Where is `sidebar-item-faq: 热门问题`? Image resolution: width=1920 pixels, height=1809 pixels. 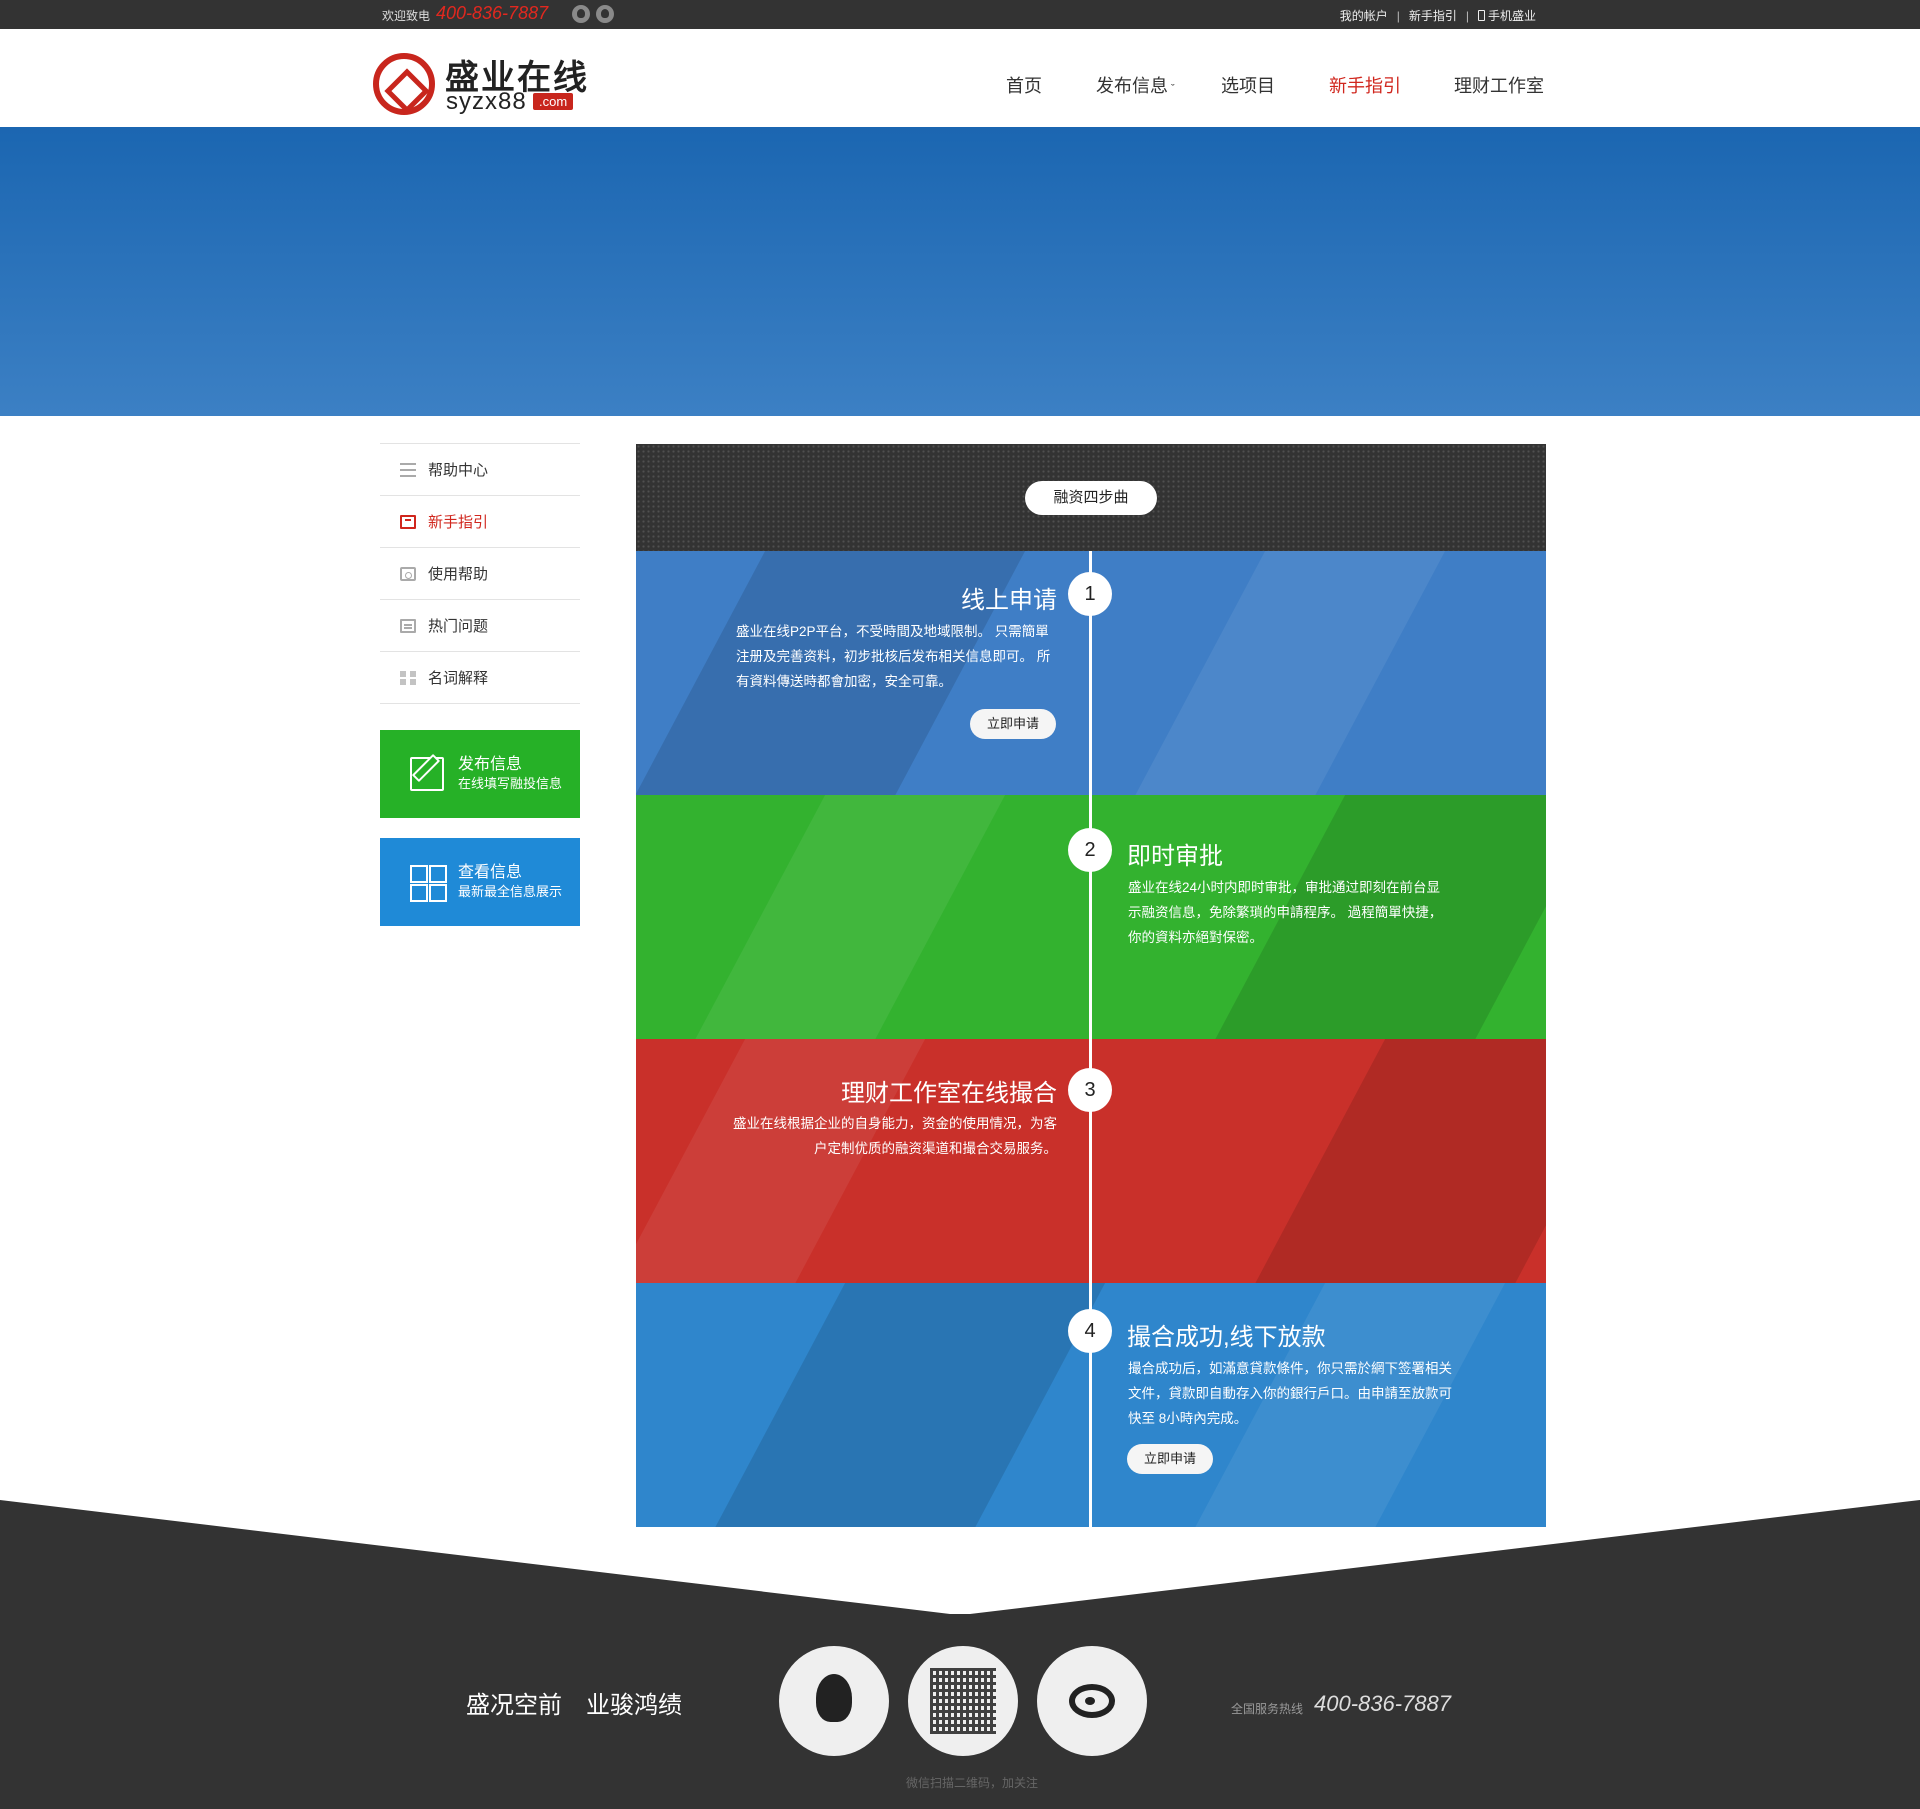 sidebar-item-faq: 热门问题 is located at coordinates (480, 626).